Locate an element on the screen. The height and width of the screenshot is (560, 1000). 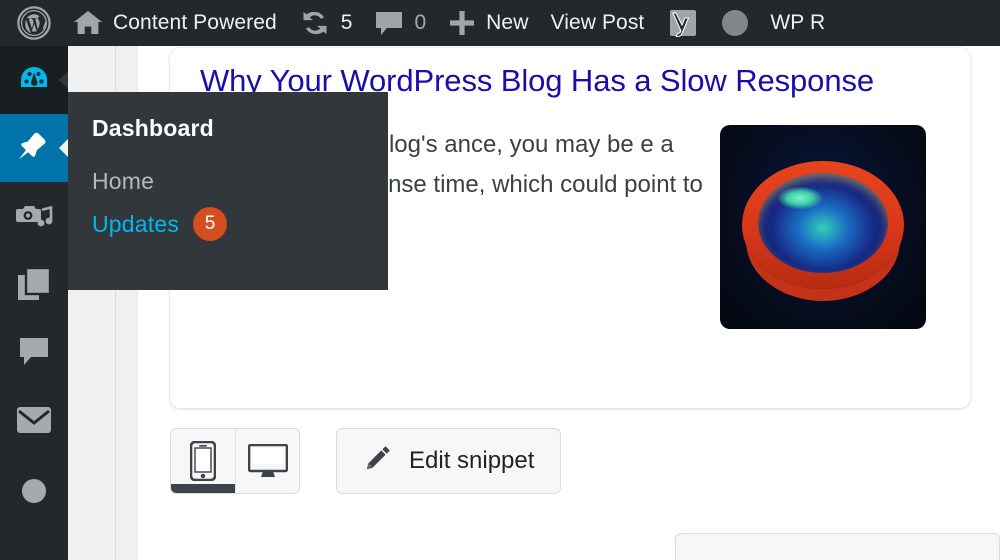
wp-logo-button is located at coordinates (34, 23).